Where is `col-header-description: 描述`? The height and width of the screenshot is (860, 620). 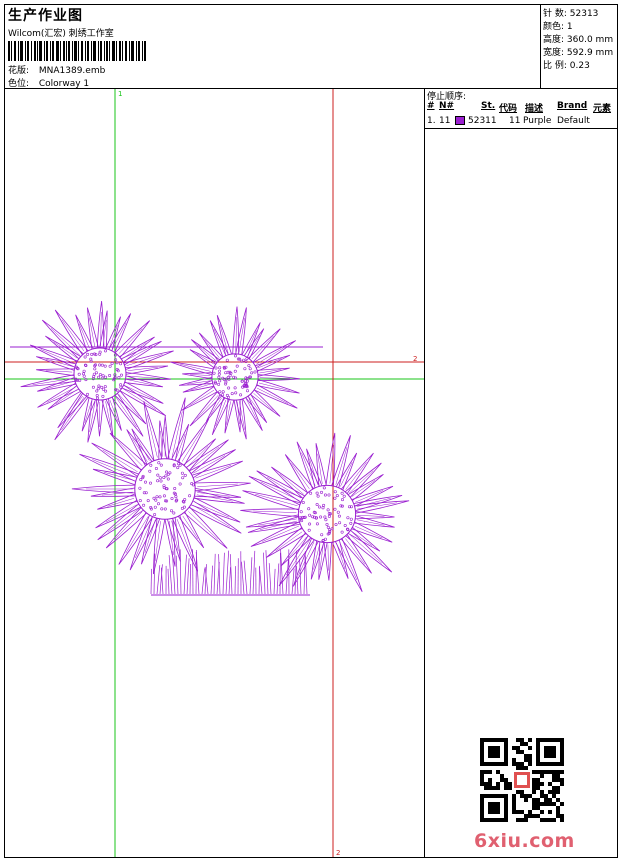 col-header-description: 描述 is located at coordinates (534, 109).